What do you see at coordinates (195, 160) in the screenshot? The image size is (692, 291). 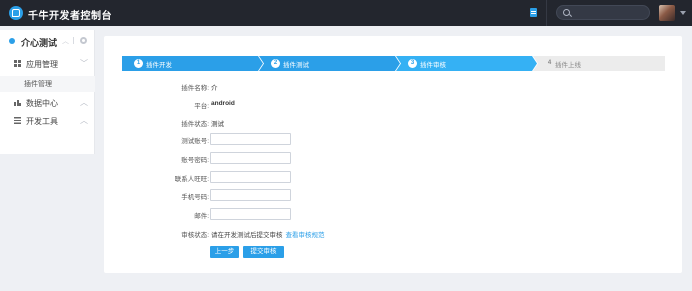 I see `field-label: 账号密码:` at bounding box center [195, 160].